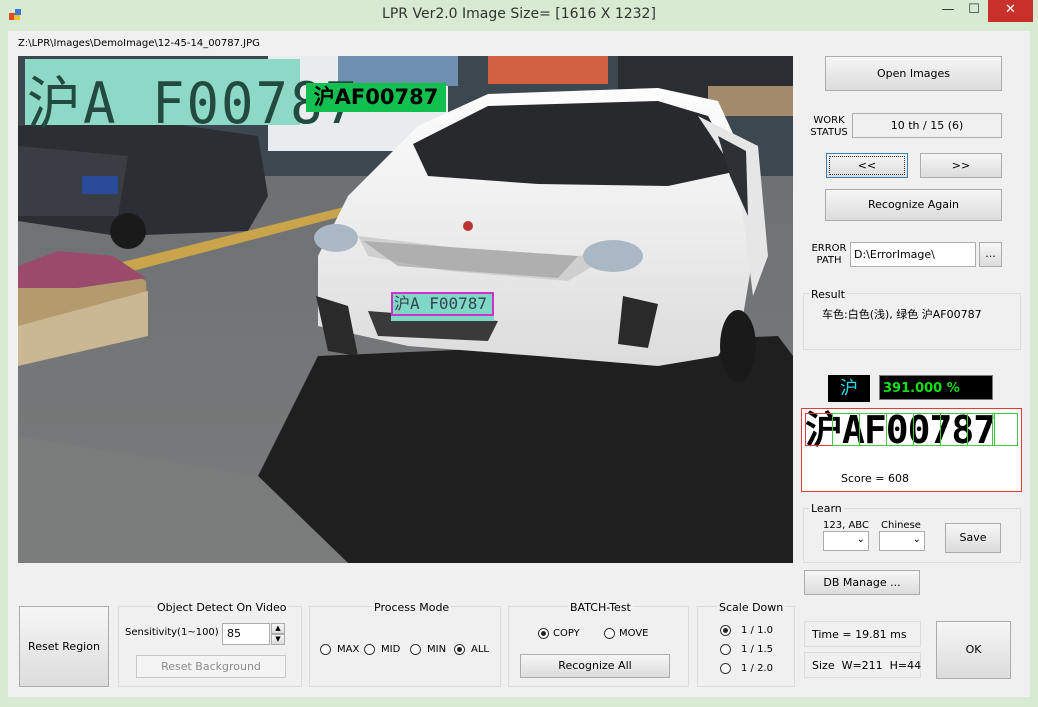 The width and height of the screenshot is (1038, 707). What do you see at coordinates (849, 388) in the screenshot?
I see `province-char-box: 沪` at bounding box center [849, 388].